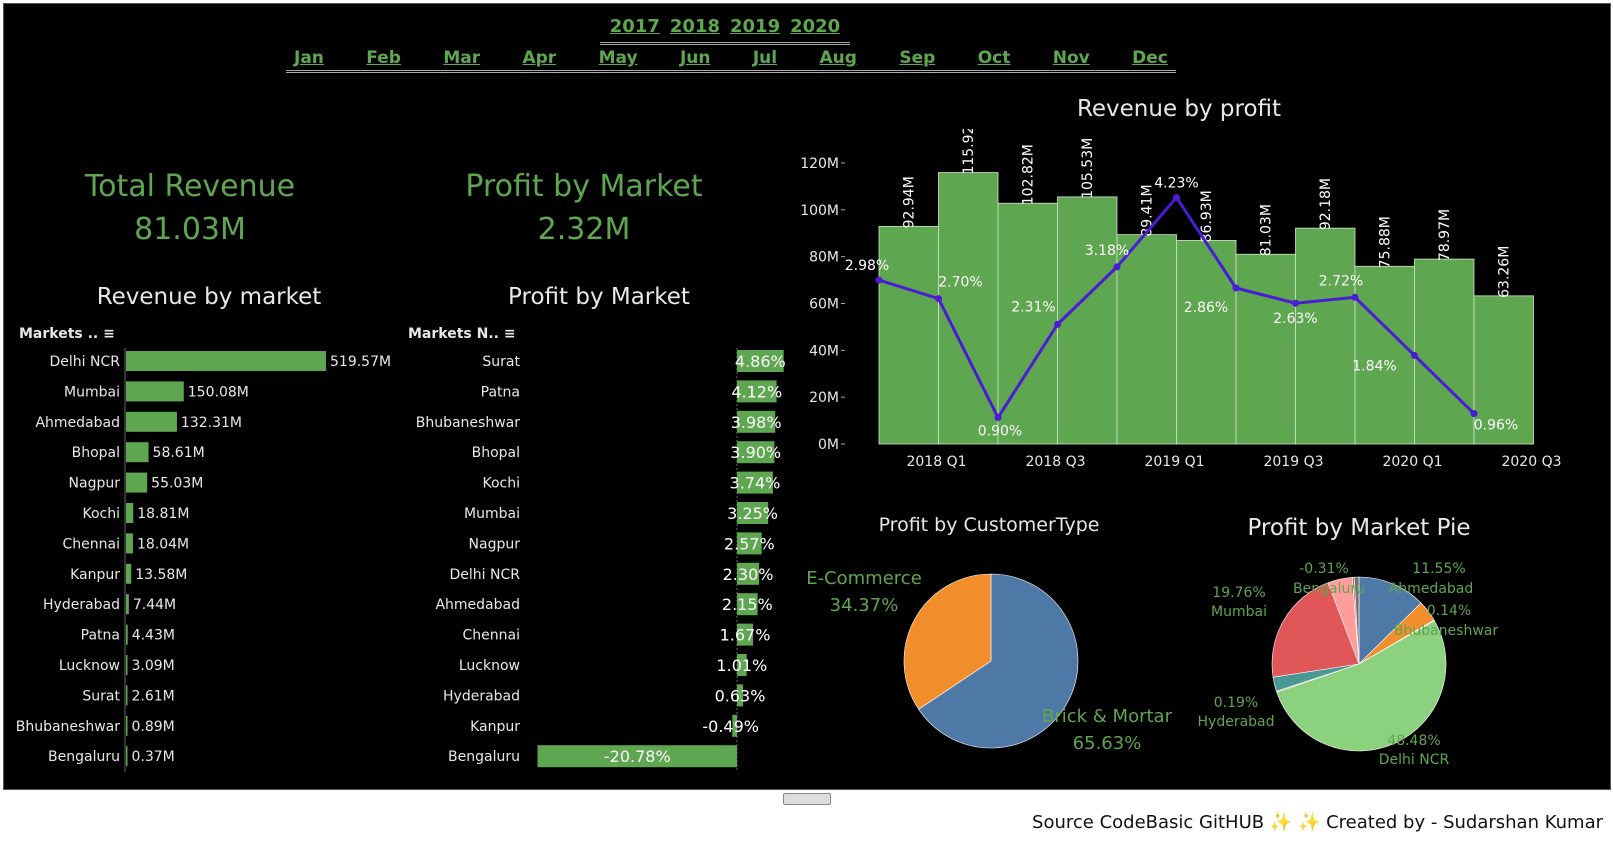 The width and height of the screenshot is (1613, 843). What do you see at coordinates (1206, 308) in the screenshot?
I see `profit-percent-label: 2.86%` at bounding box center [1206, 308].